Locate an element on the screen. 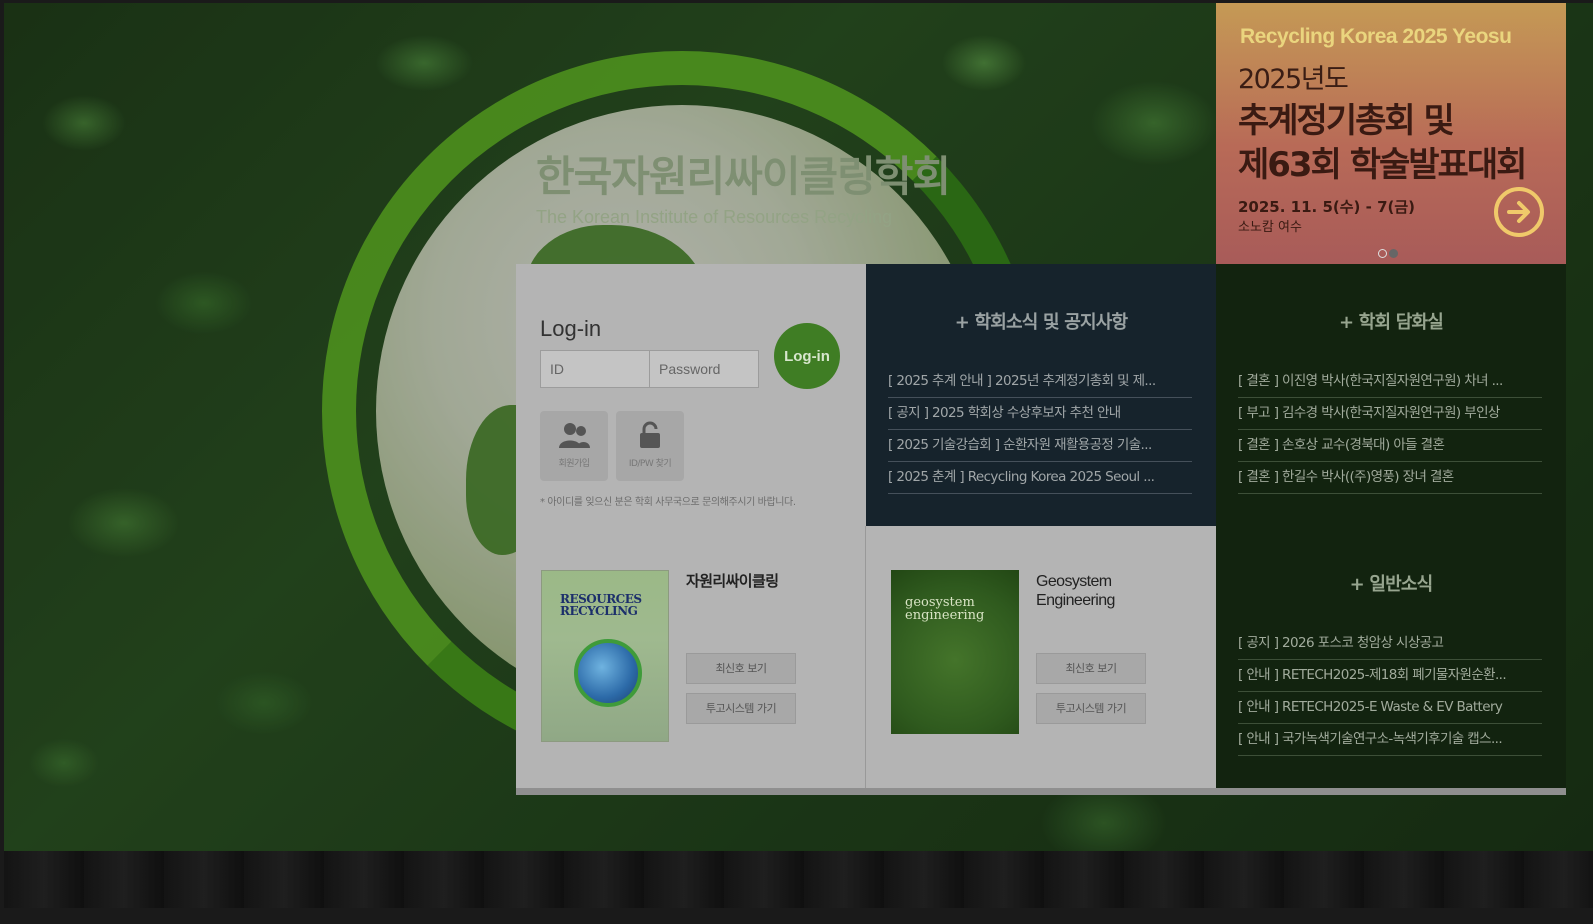 This screenshot has width=1593, height=924. join-button: 회원가입 is located at coordinates (574, 446).